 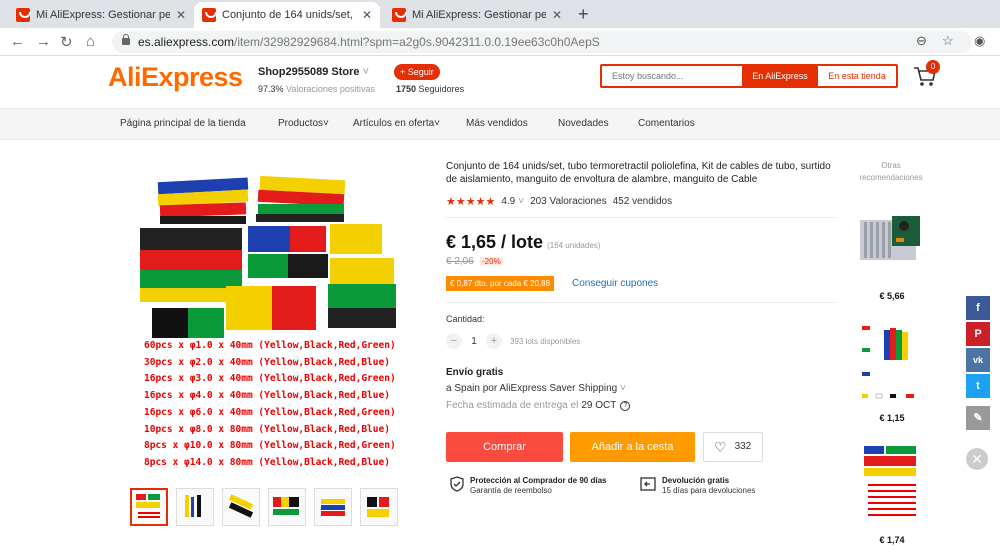 I want to click on reviews-link: 203 Valoraciones, so click(x=568, y=201).